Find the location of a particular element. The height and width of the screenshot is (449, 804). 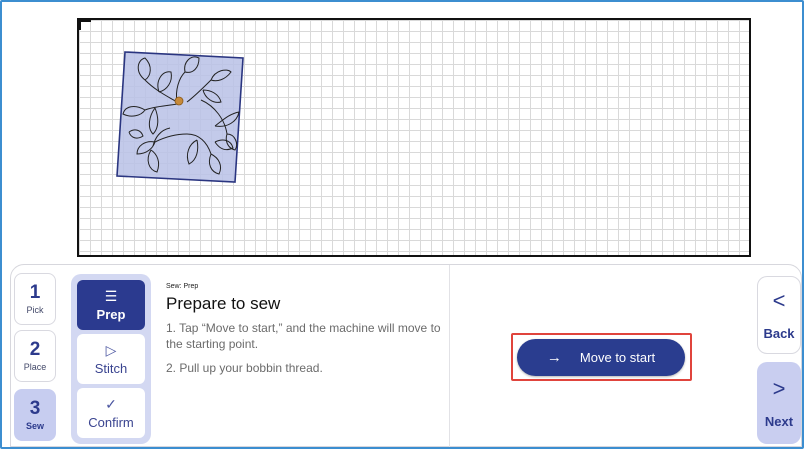

step-place: 2 Place is located at coordinates (35, 356).